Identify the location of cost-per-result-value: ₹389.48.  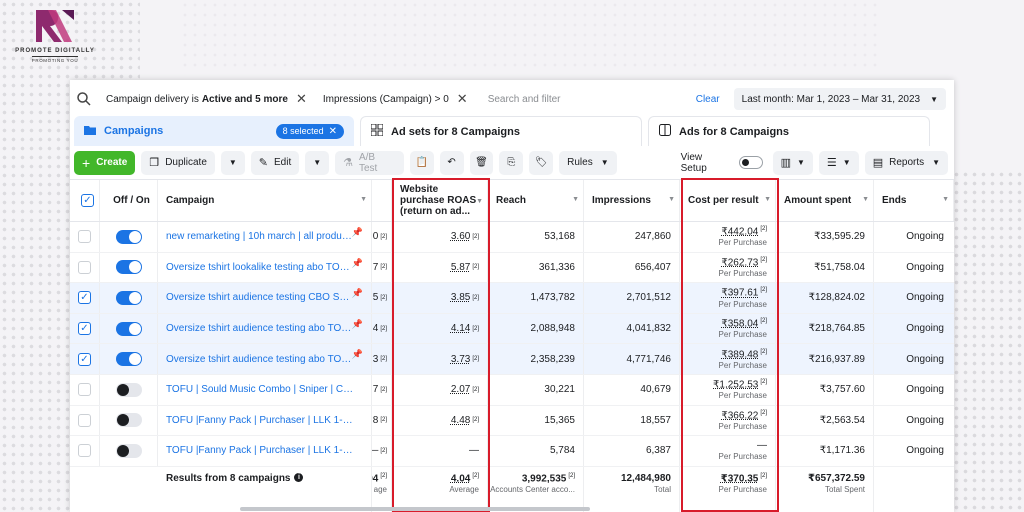
(739, 354).